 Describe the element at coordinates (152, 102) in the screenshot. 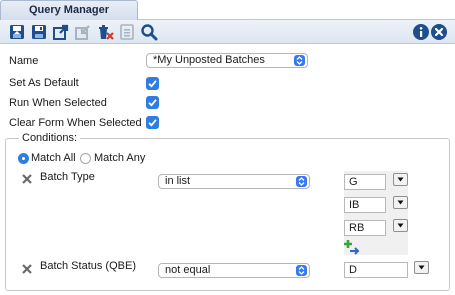

I see `run-when-selected-checkbox` at that location.